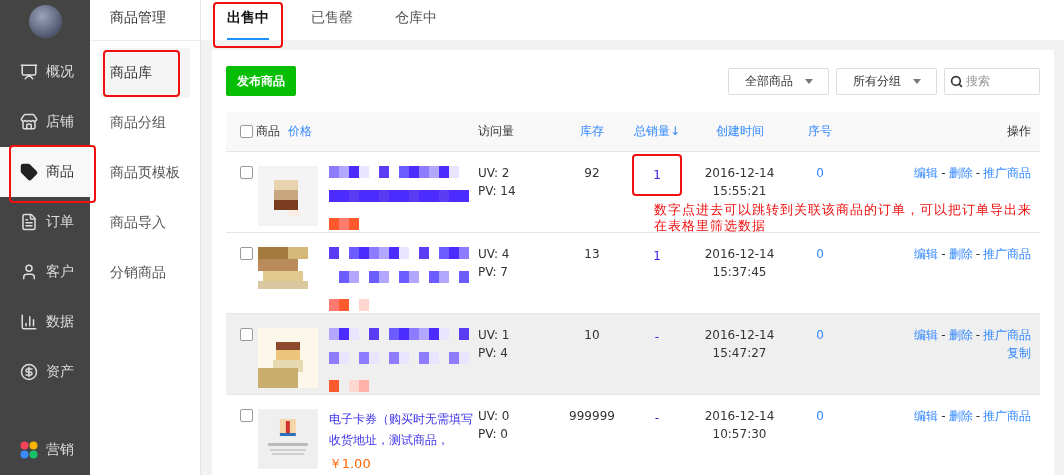 Image resolution: width=1064 pixels, height=475 pixels. I want to click on pv-count: PV: 7, so click(493, 272).